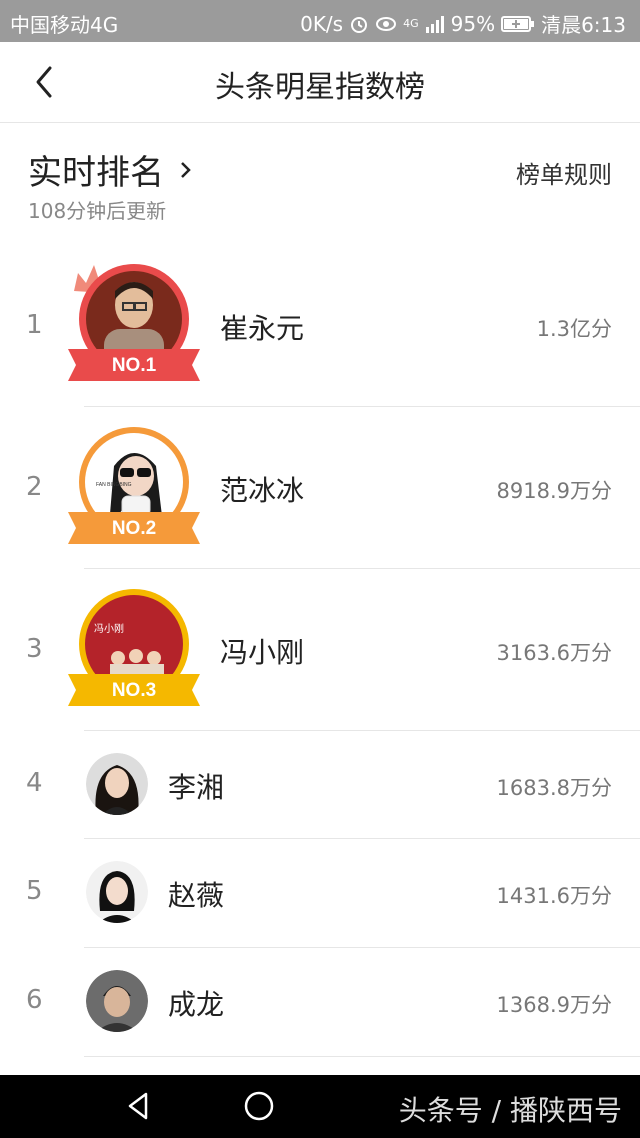 Image resolution: width=640 pixels, height=1138 pixels. Describe the element at coordinates (34, 1000) in the screenshot. I see `rank-number: 6` at that location.